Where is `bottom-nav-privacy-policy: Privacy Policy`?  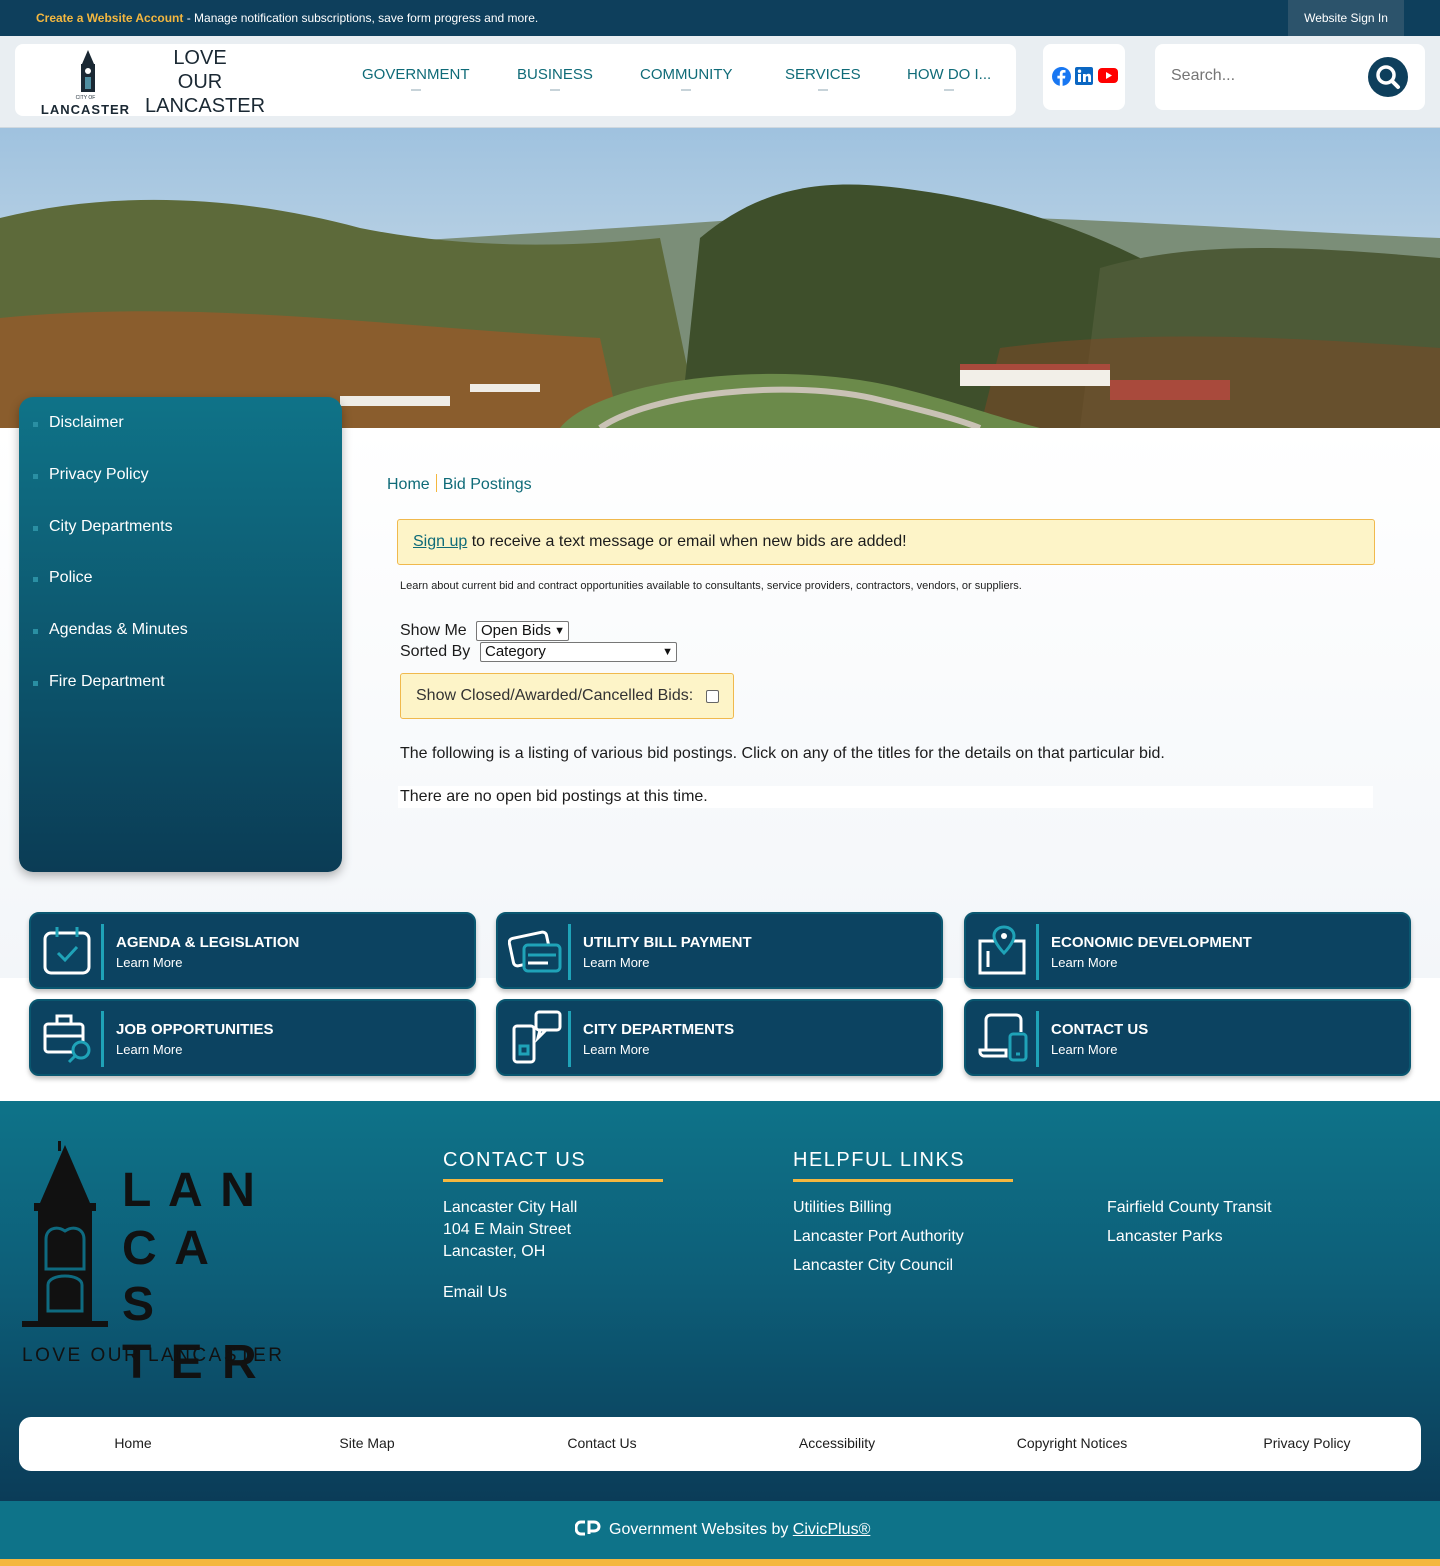
bottom-nav-privacy-policy: Privacy Policy is located at coordinates (1307, 1443).